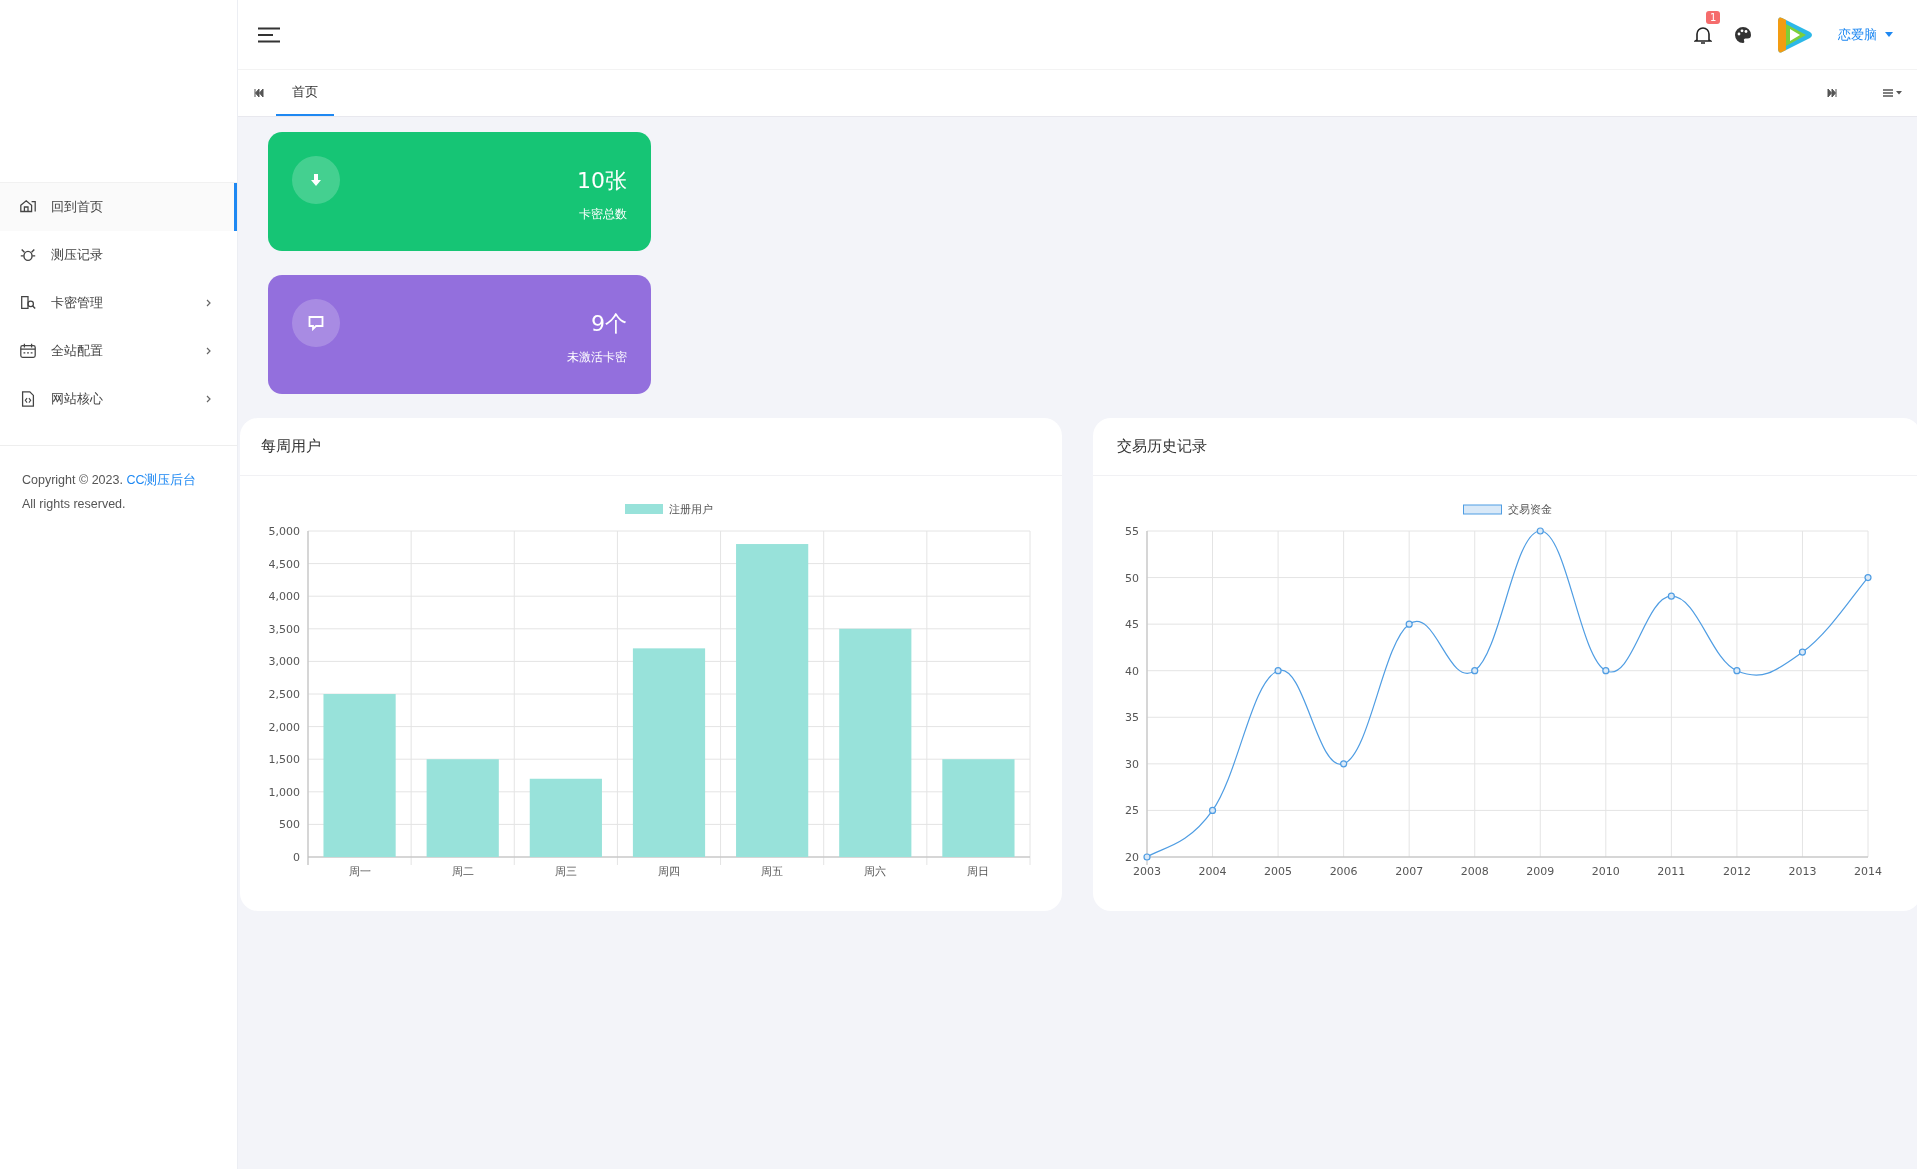 The height and width of the screenshot is (1169, 1917). Describe the element at coordinates (118, 303) in the screenshot. I see `sidebar-item: 卡密管理` at that location.